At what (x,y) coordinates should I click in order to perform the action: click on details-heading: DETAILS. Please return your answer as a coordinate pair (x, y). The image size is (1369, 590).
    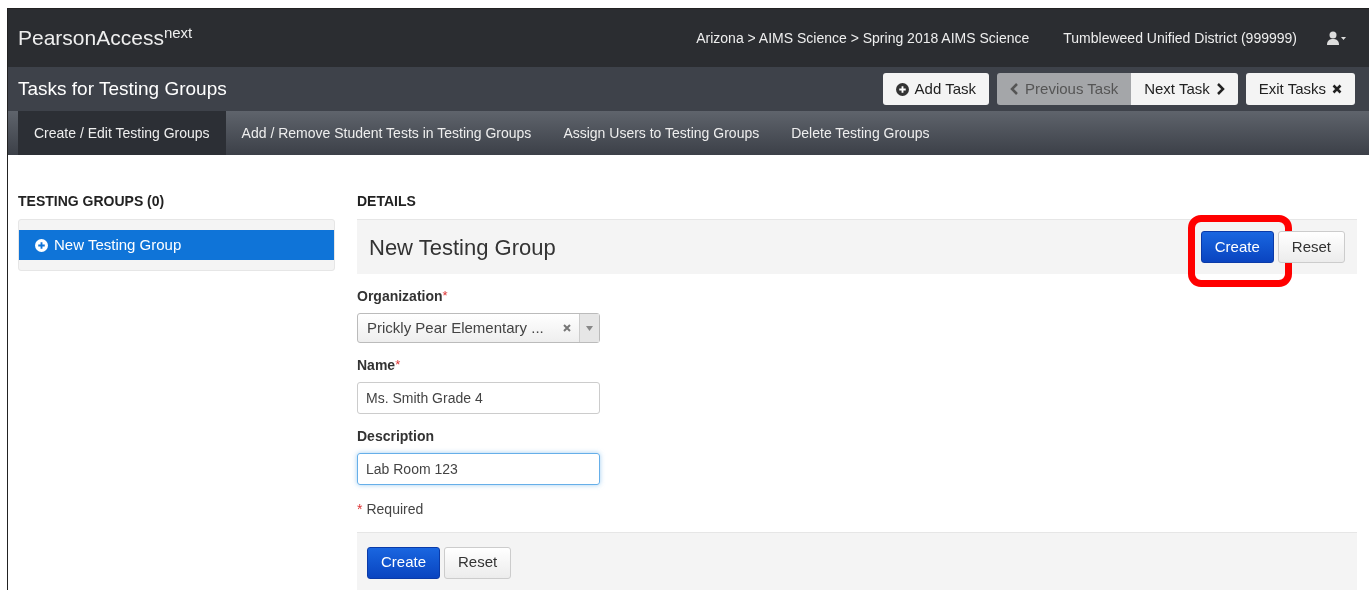
    Looking at the image, I should click on (387, 201).